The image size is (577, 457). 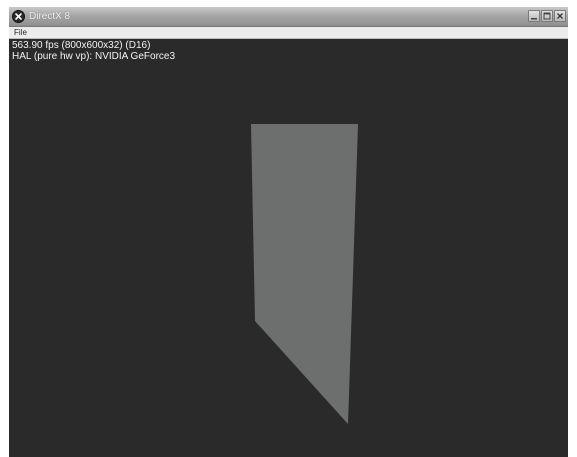 I want to click on device-info: HAL (pure hw vp): NVIDIA GeForce3, so click(x=94, y=56).